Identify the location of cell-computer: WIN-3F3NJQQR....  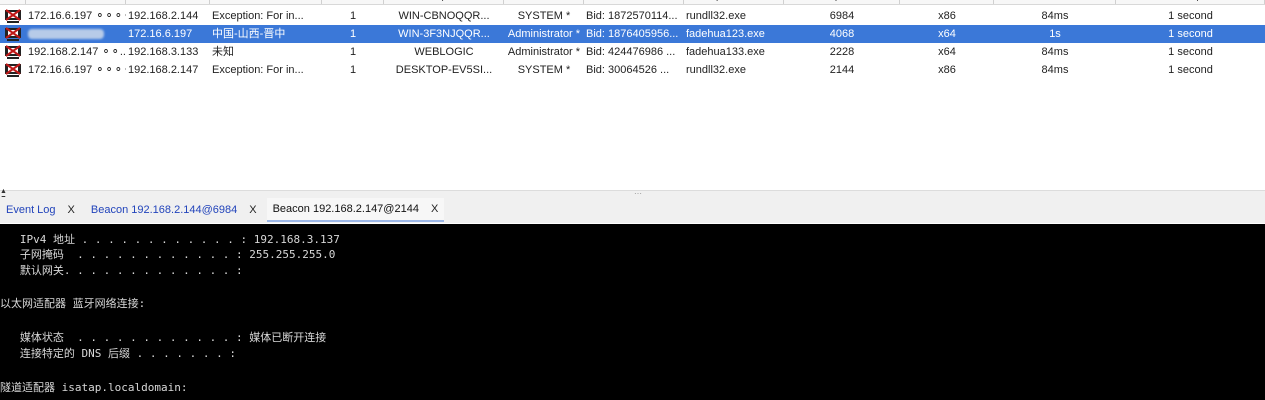
(444, 34).